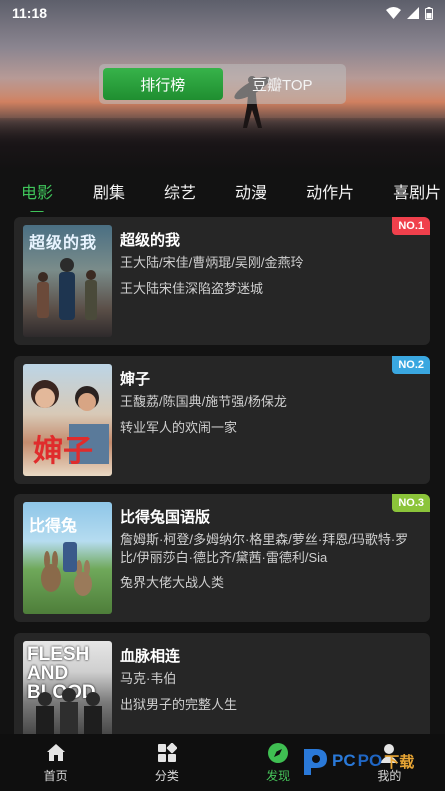 The height and width of the screenshot is (791, 445). I want to click on ranking-switcher: 排行榜 豆瓣TOP, so click(222, 84).